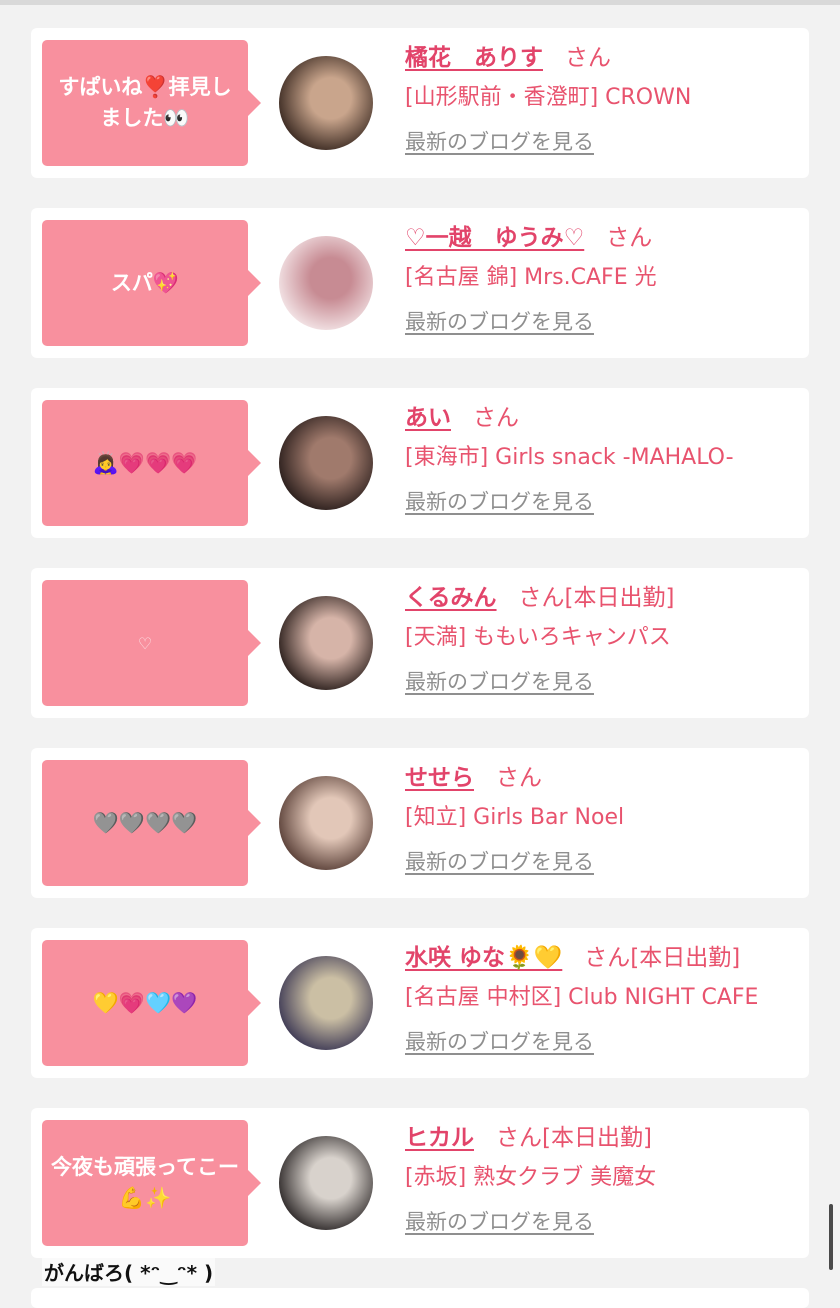 This screenshot has width=840, height=1308. I want to click on message-bubble: 今夜も頑張ってこー💪✨, so click(151, 1183).